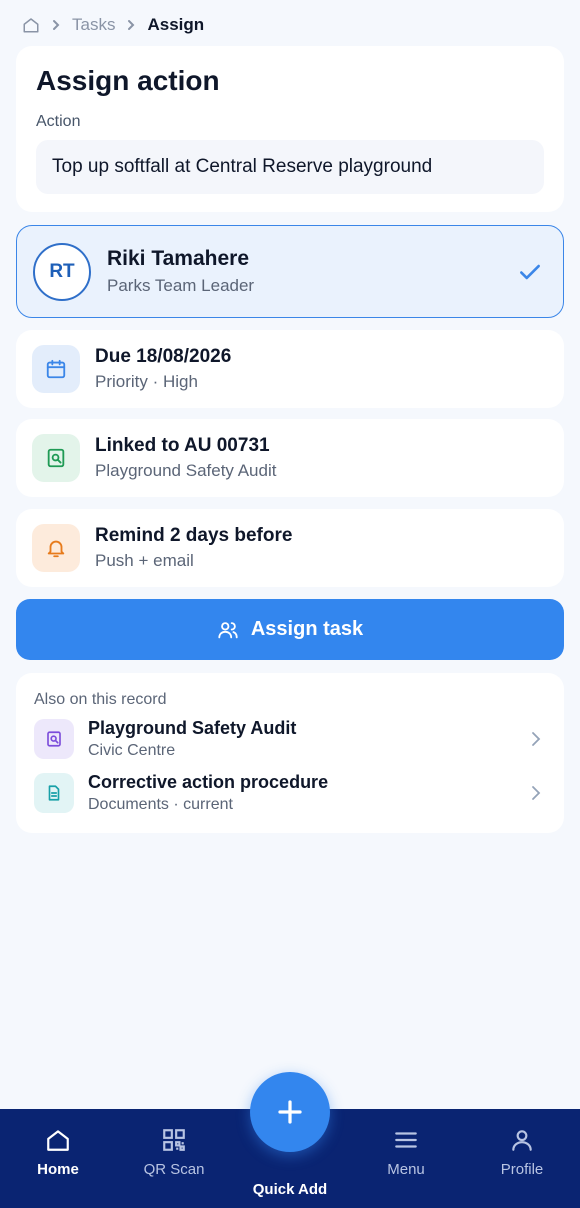 The height and width of the screenshot is (1208, 580). What do you see at coordinates (174, 1140) in the screenshot?
I see `qr-icon` at bounding box center [174, 1140].